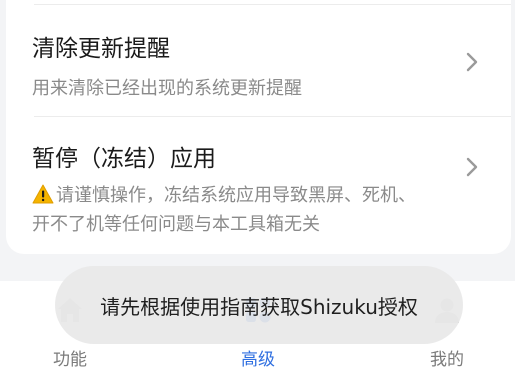 This screenshot has width=515, height=372. What do you see at coordinates (447, 360) in the screenshot?
I see `nav-label: 我的` at bounding box center [447, 360].